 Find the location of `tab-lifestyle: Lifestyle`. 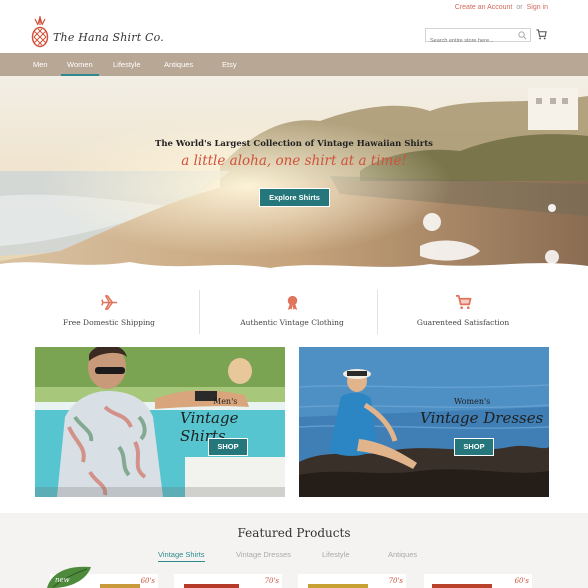

tab-lifestyle: Lifestyle is located at coordinates (336, 554).